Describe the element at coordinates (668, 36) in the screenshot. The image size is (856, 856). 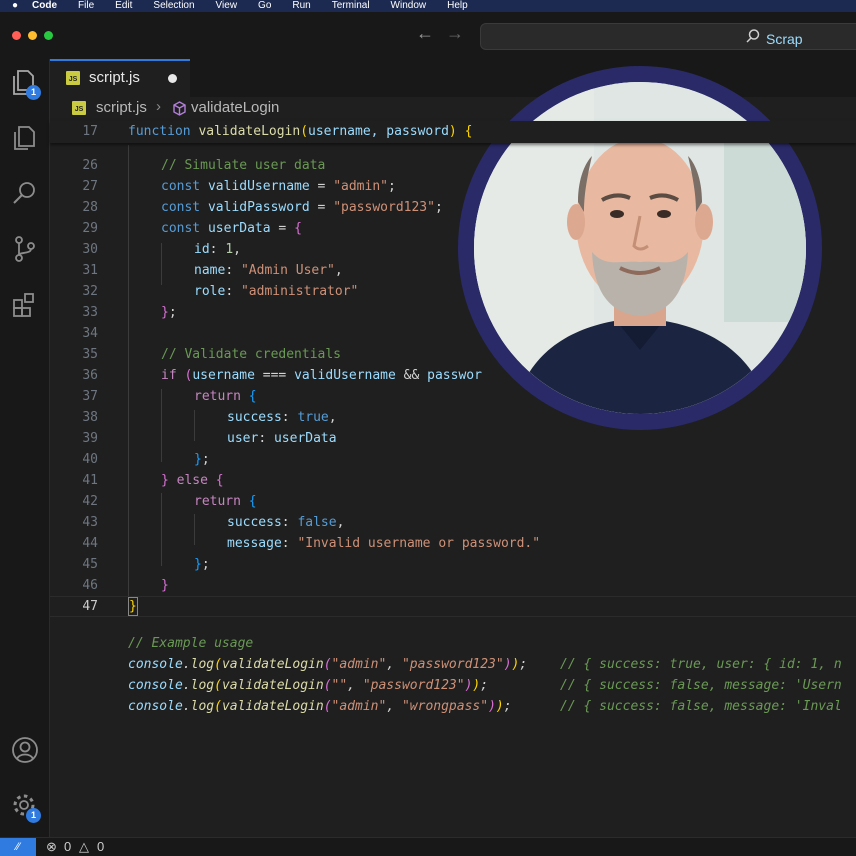
I see `command-center-search: Scrap` at that location.